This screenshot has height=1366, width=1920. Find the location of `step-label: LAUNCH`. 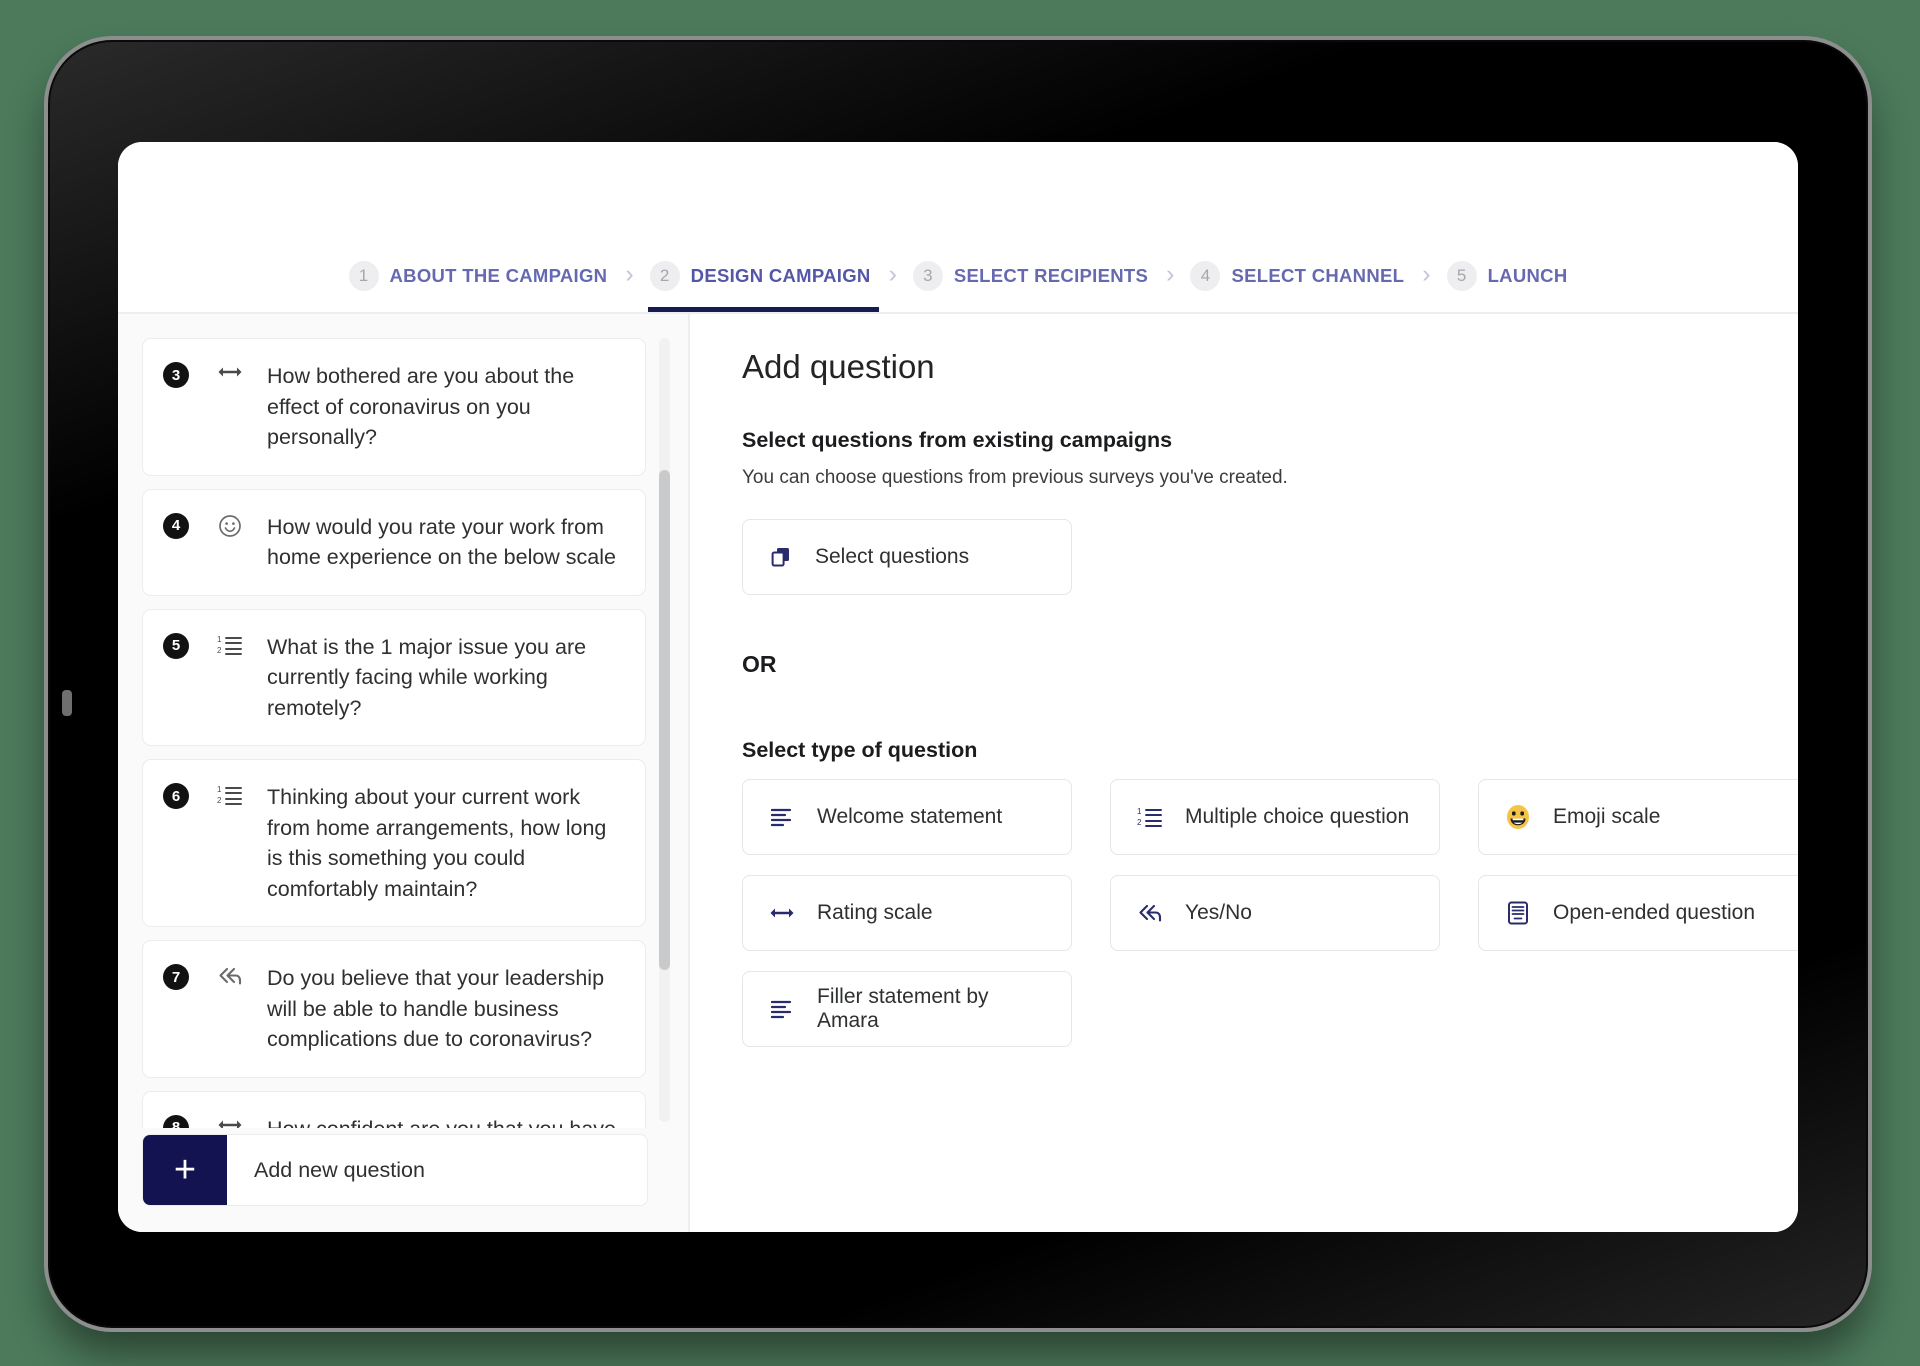

step-label: LAUNCH is located at coordinates (1527, 275).